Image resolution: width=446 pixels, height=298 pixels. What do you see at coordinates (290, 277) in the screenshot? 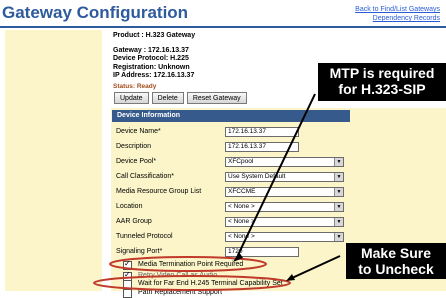
I see `uncheck-arrowhead` at bounding box center [290, 277].